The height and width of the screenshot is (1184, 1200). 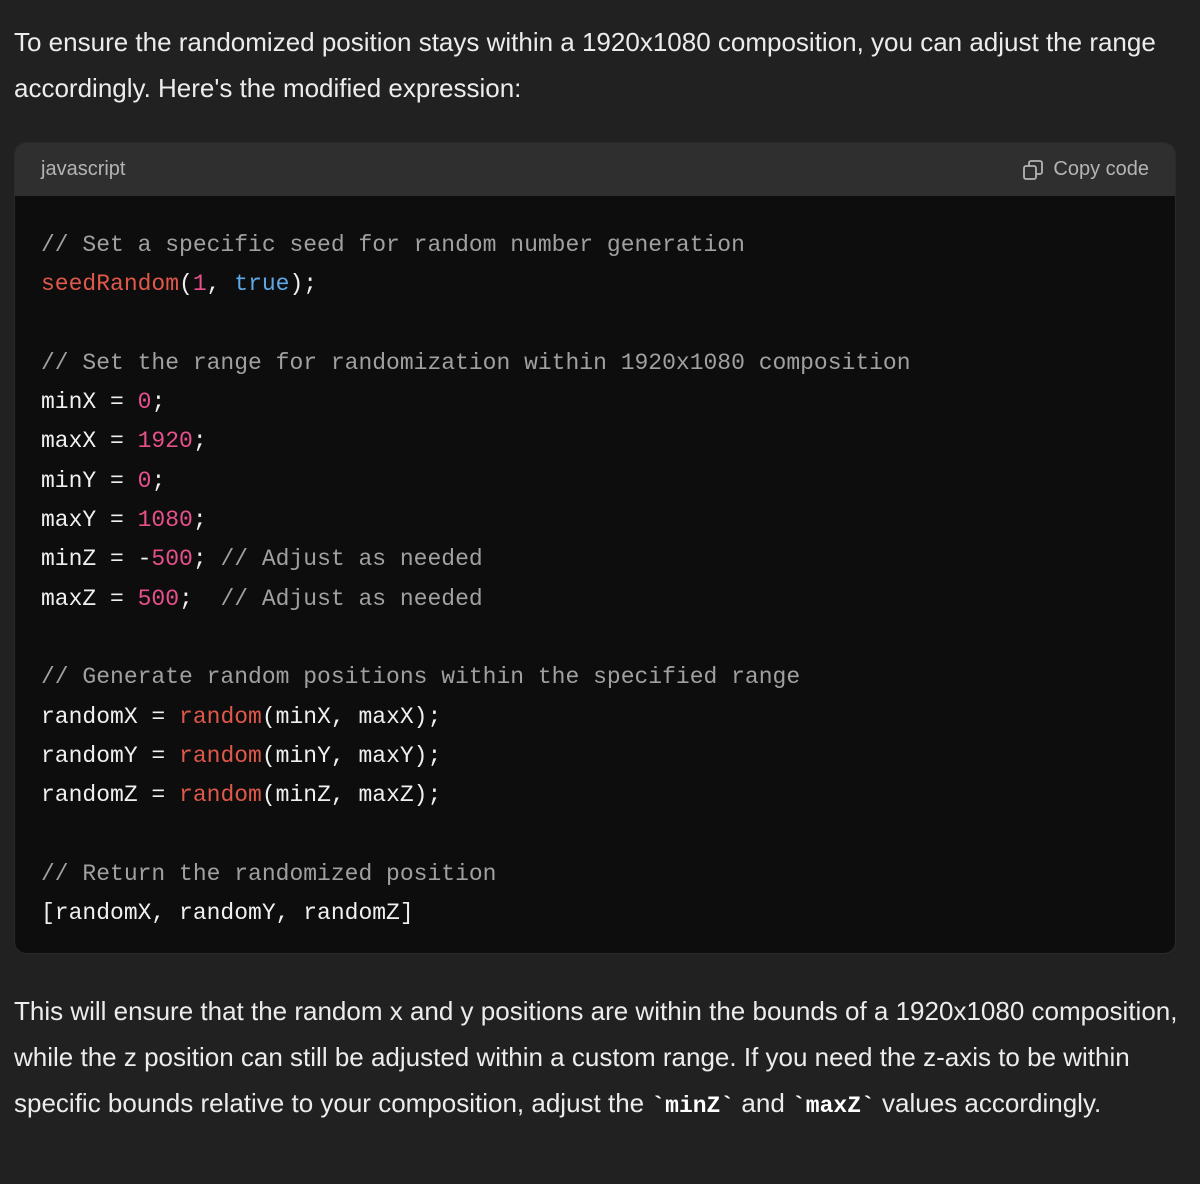 I want to click on copy-icon, so click(x=1033, y=170).